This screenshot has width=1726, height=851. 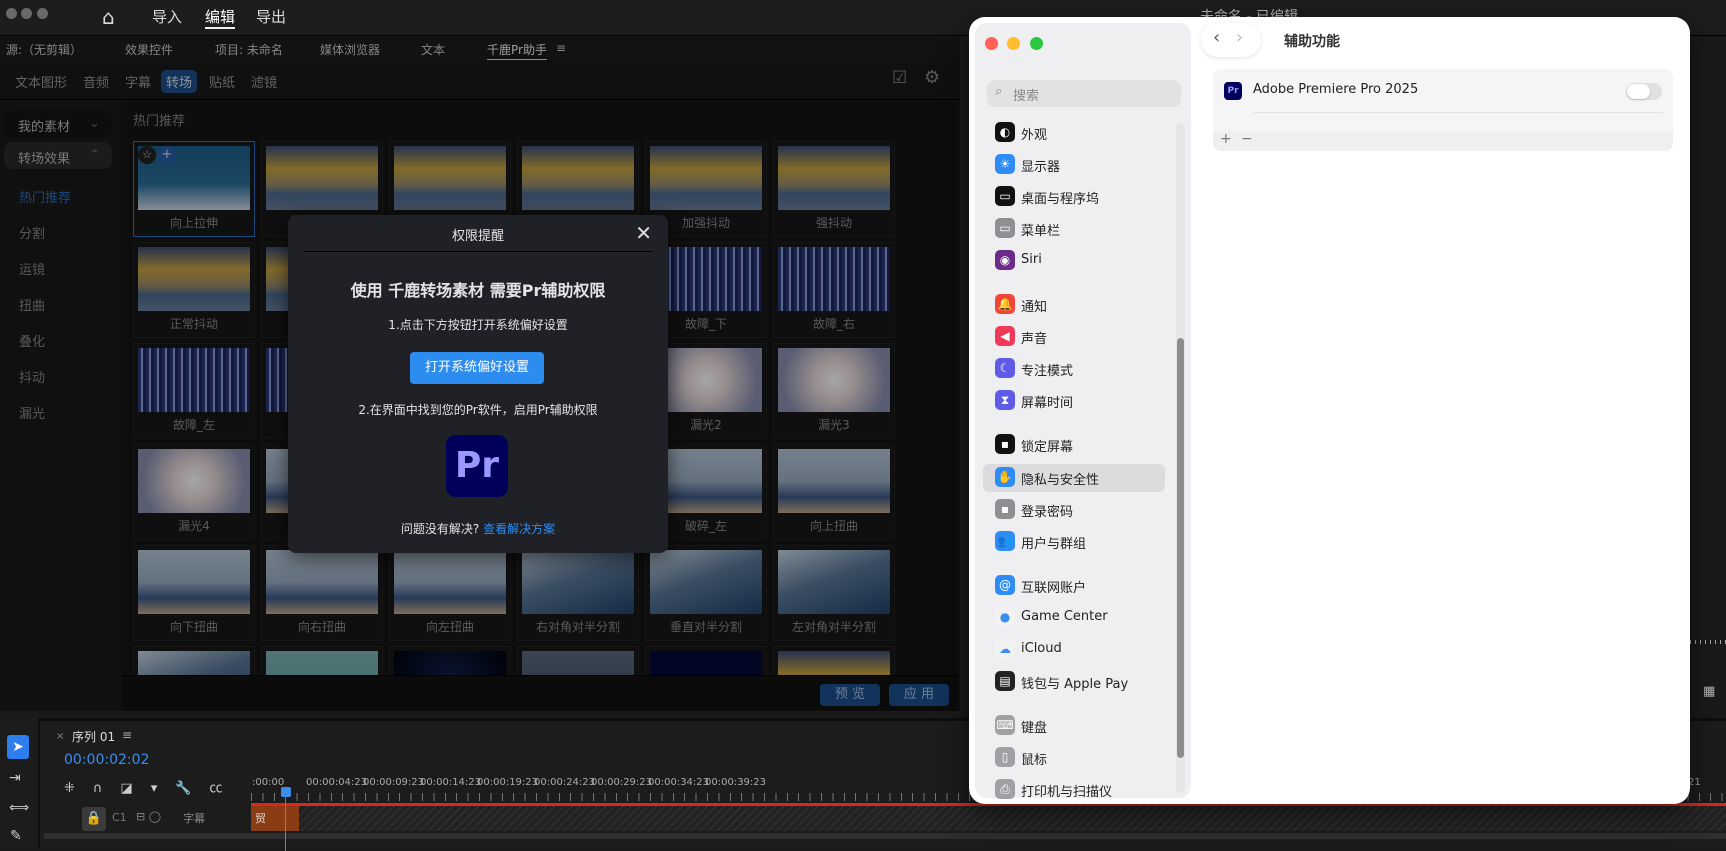 What do you see at coordinates (1077, 790) in the screenshot?
I see `settings-item: ⎙ 打印机与扫描仪` at bounding box center [1077, 790].